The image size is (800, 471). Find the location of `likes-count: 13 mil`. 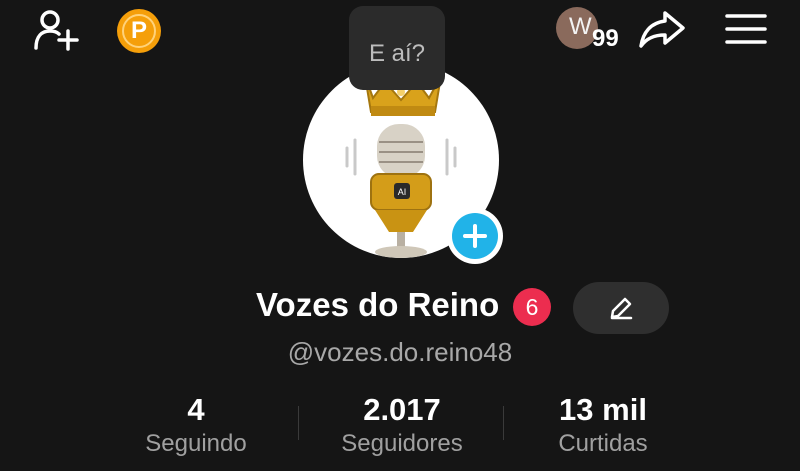

likes-count: 13 mil is located at coordinates (603, 409).